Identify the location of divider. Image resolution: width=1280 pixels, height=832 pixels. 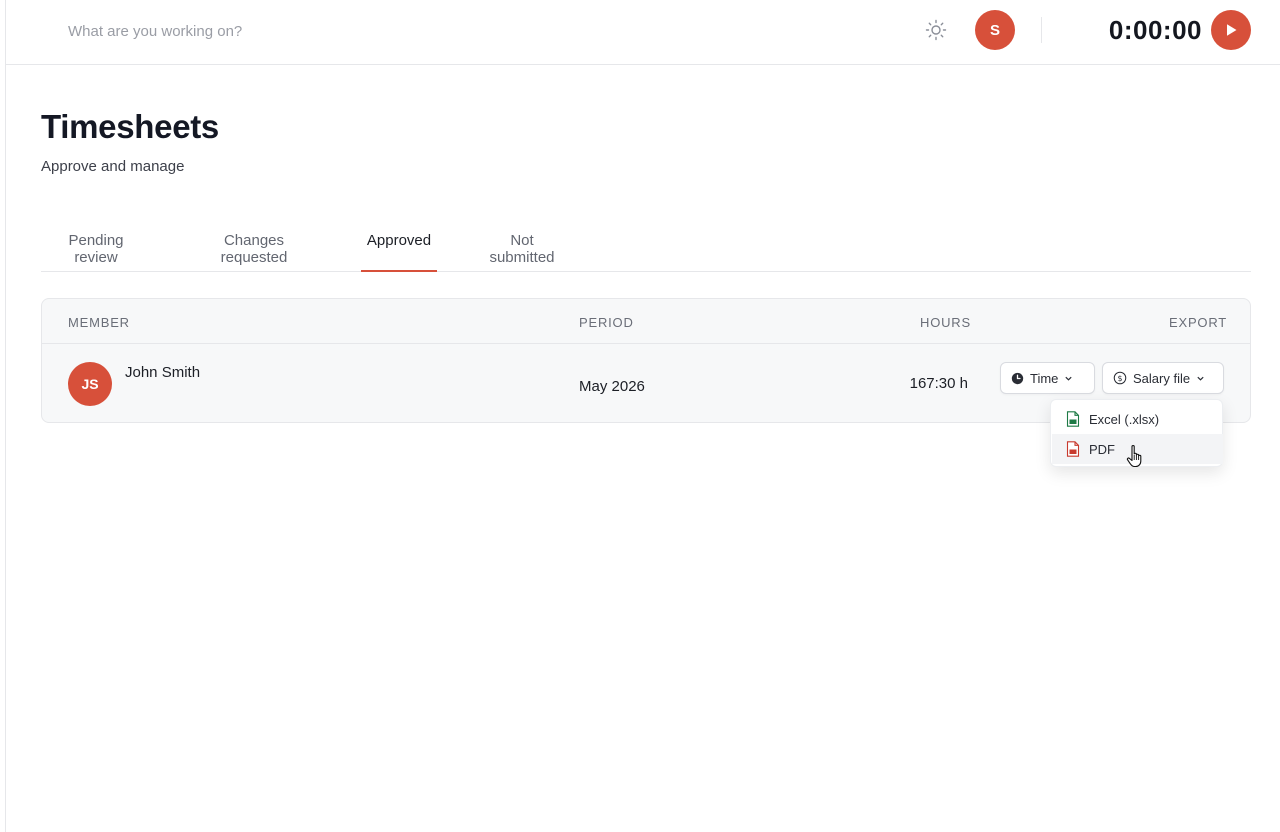
(1041, 30).